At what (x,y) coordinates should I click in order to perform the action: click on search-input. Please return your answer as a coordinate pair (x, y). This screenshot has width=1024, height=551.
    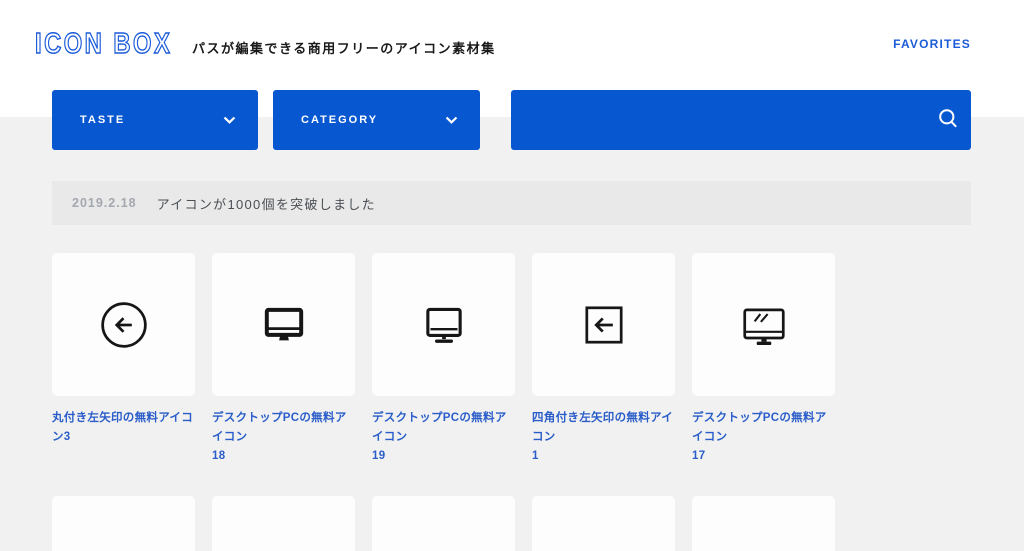
    Looking at the image, I should click on (718, 120).